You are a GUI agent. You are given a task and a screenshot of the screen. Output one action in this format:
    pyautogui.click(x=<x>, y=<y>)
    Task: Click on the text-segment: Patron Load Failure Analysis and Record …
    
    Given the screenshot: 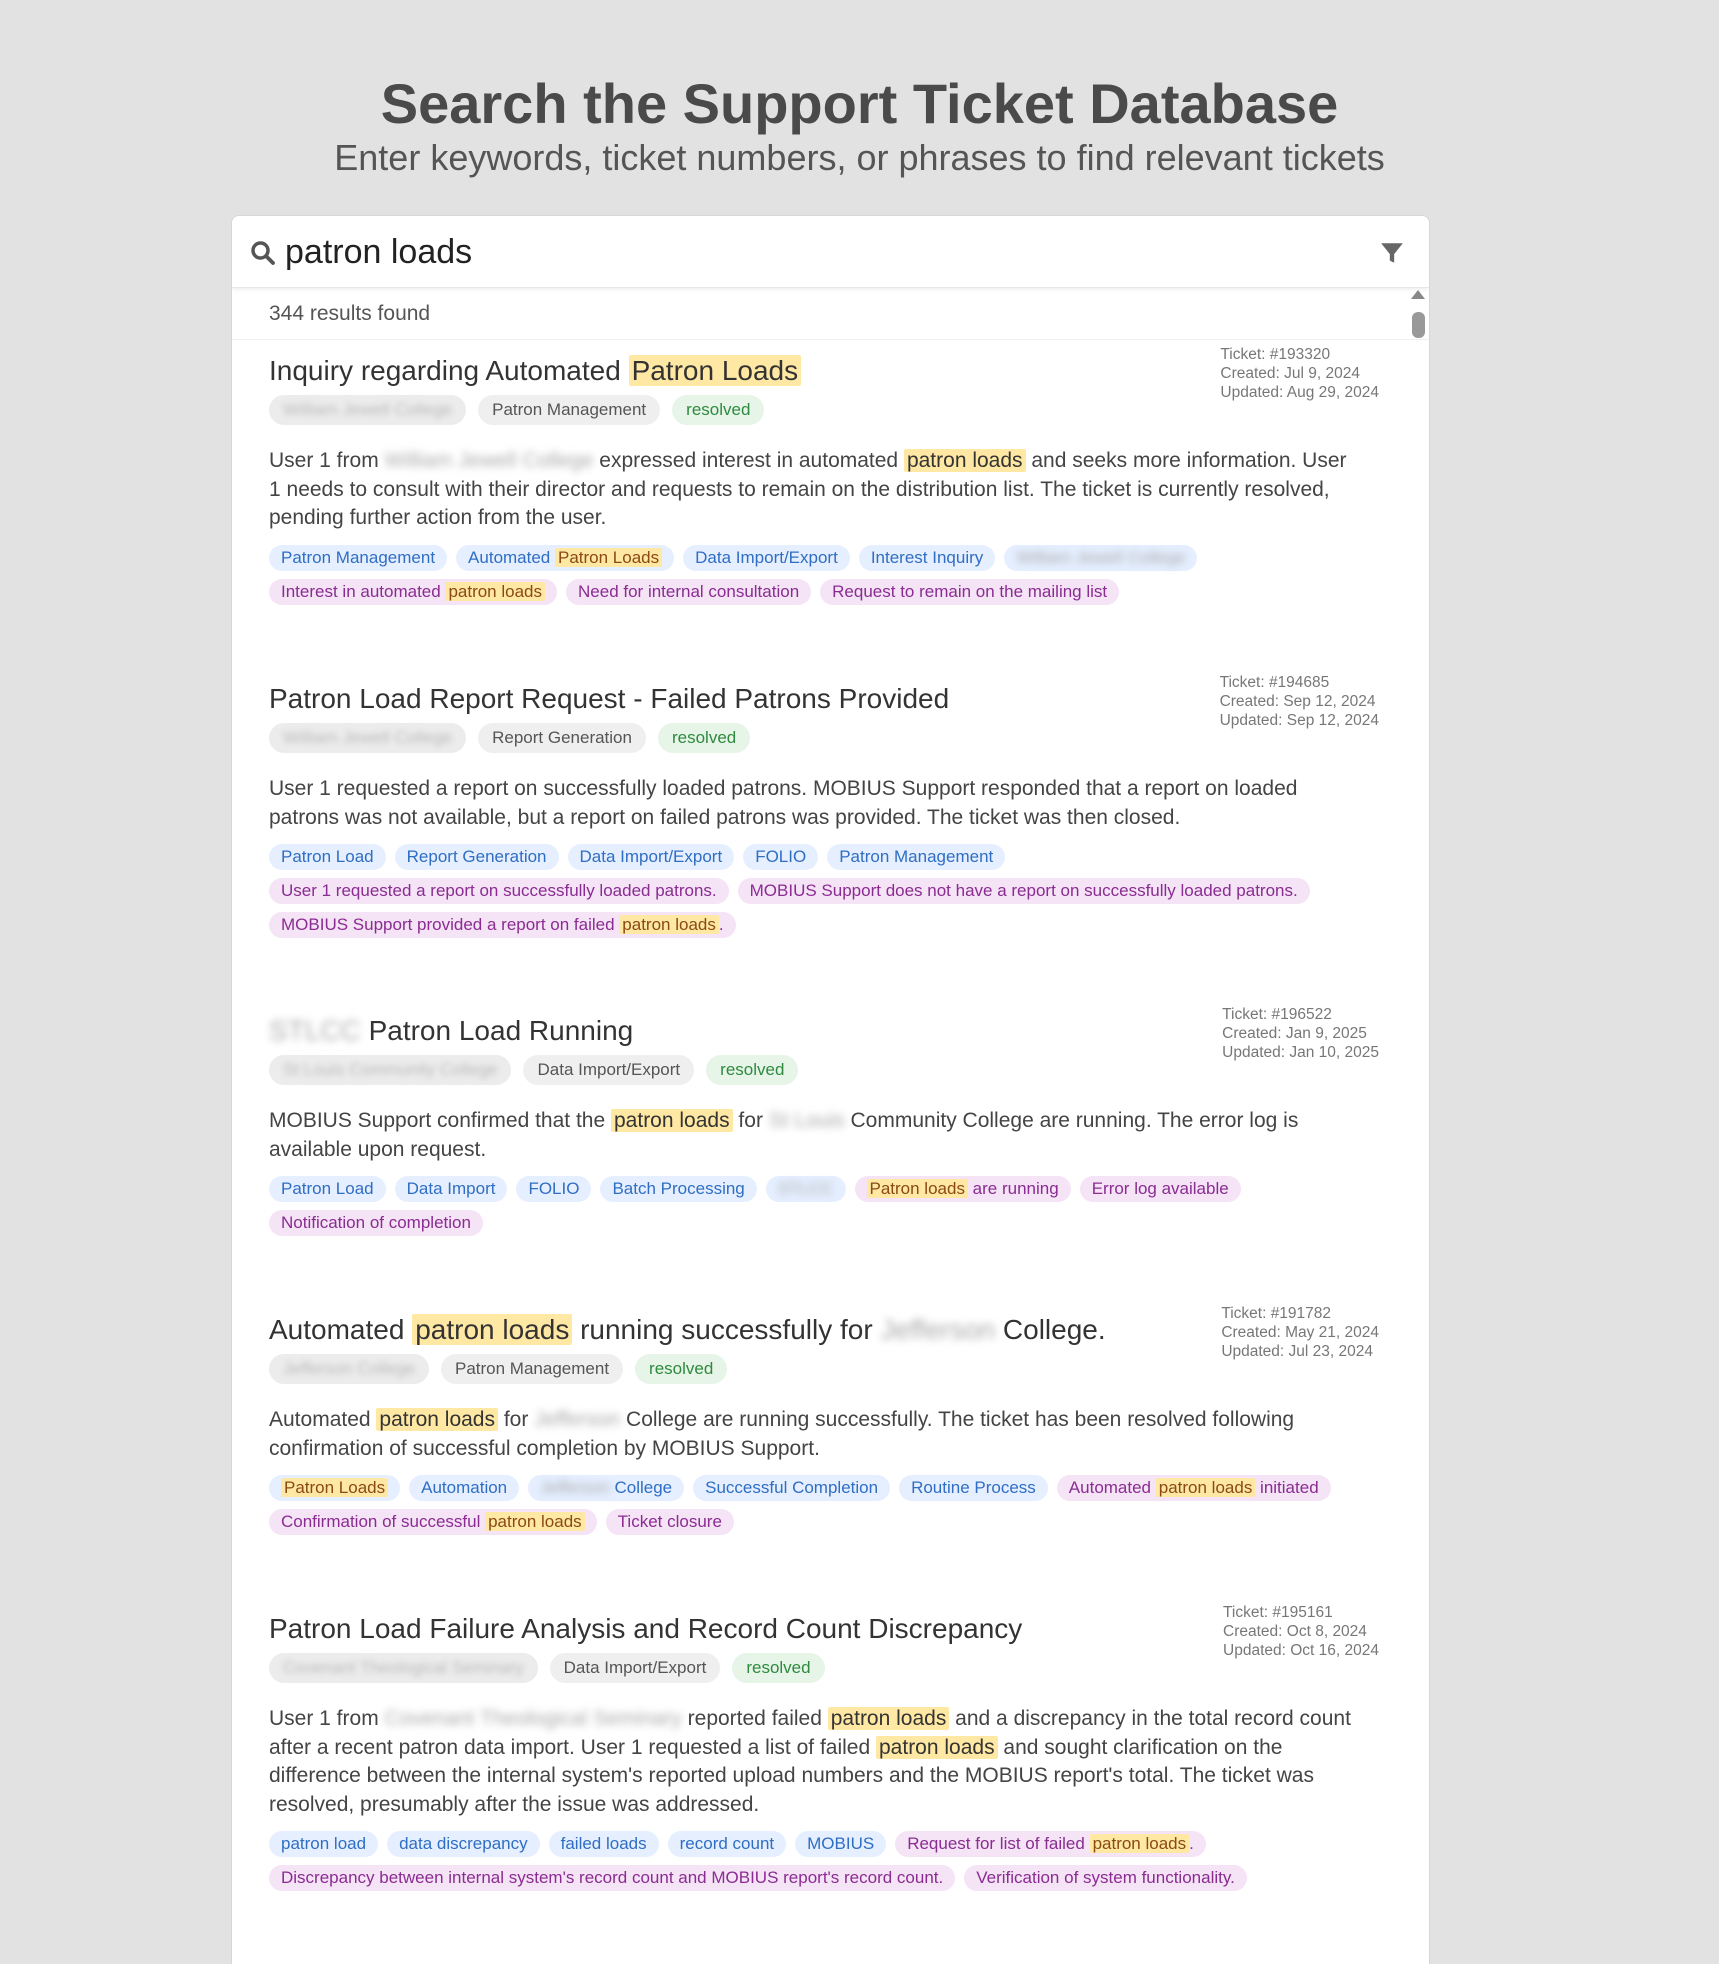 What is the action you would take?
    pyautogui.click(x=646, y=1628)
    